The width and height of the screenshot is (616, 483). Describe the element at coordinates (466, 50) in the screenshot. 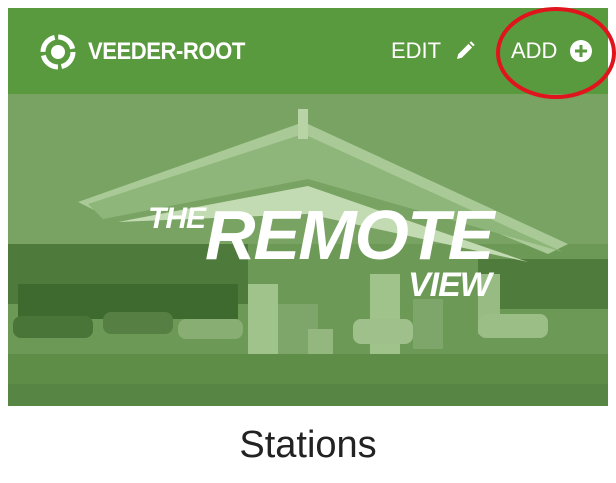

I see `pencil-icon` at that location.